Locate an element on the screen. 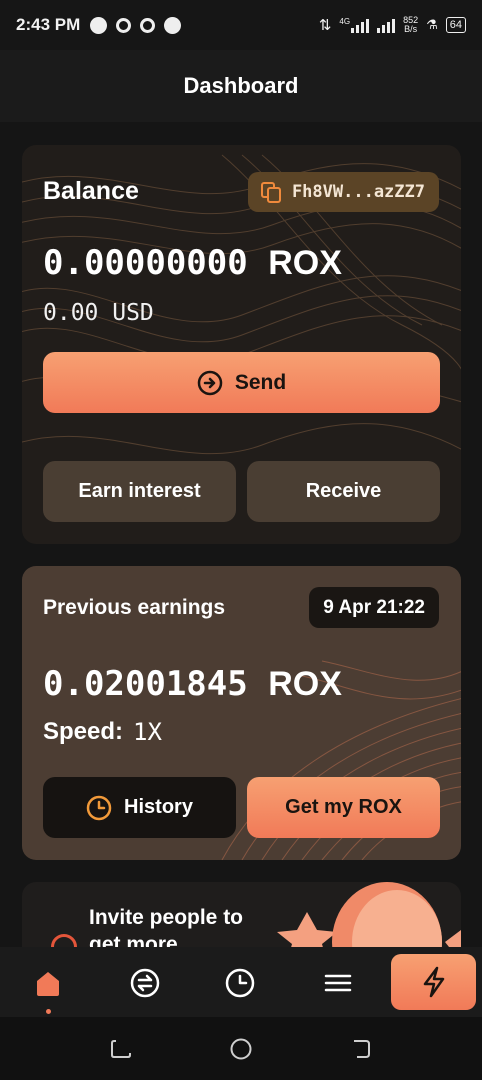  system-nav-bar is located at coordinates (241, 1048).